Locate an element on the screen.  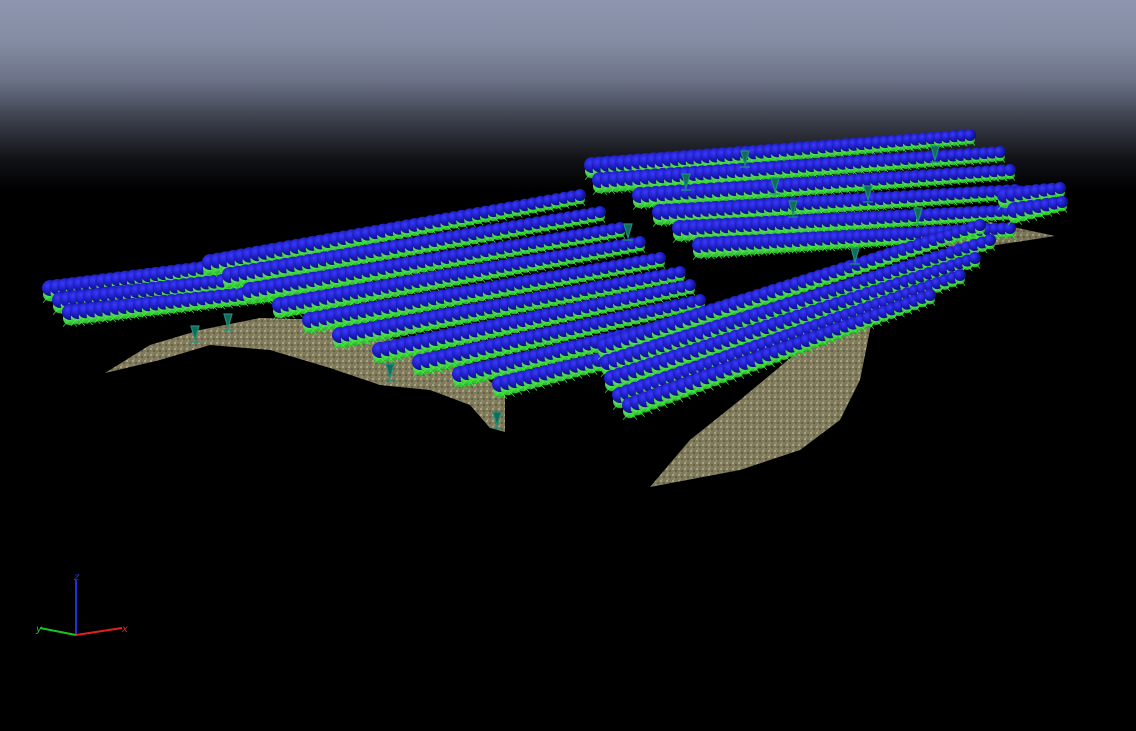
x-axis-line is located at coordinates (99, 631).